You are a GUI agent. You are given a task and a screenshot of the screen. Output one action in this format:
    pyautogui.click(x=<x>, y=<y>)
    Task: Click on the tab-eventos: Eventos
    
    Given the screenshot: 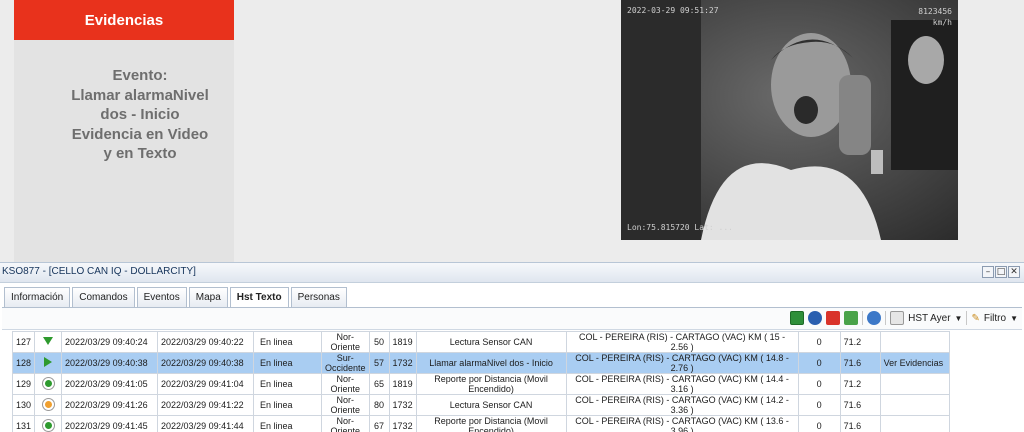 What is the action you would take?
    pyautogui.click(x=161, y=297)
    